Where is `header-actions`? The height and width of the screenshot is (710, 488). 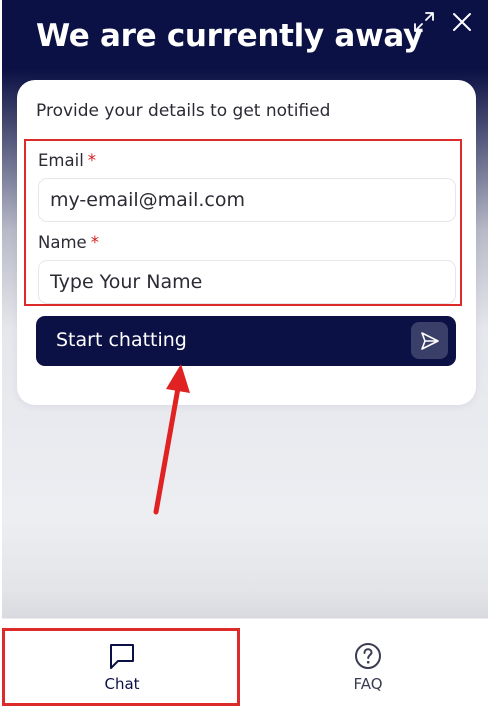
header-actions is located at coordinates (443, 22).